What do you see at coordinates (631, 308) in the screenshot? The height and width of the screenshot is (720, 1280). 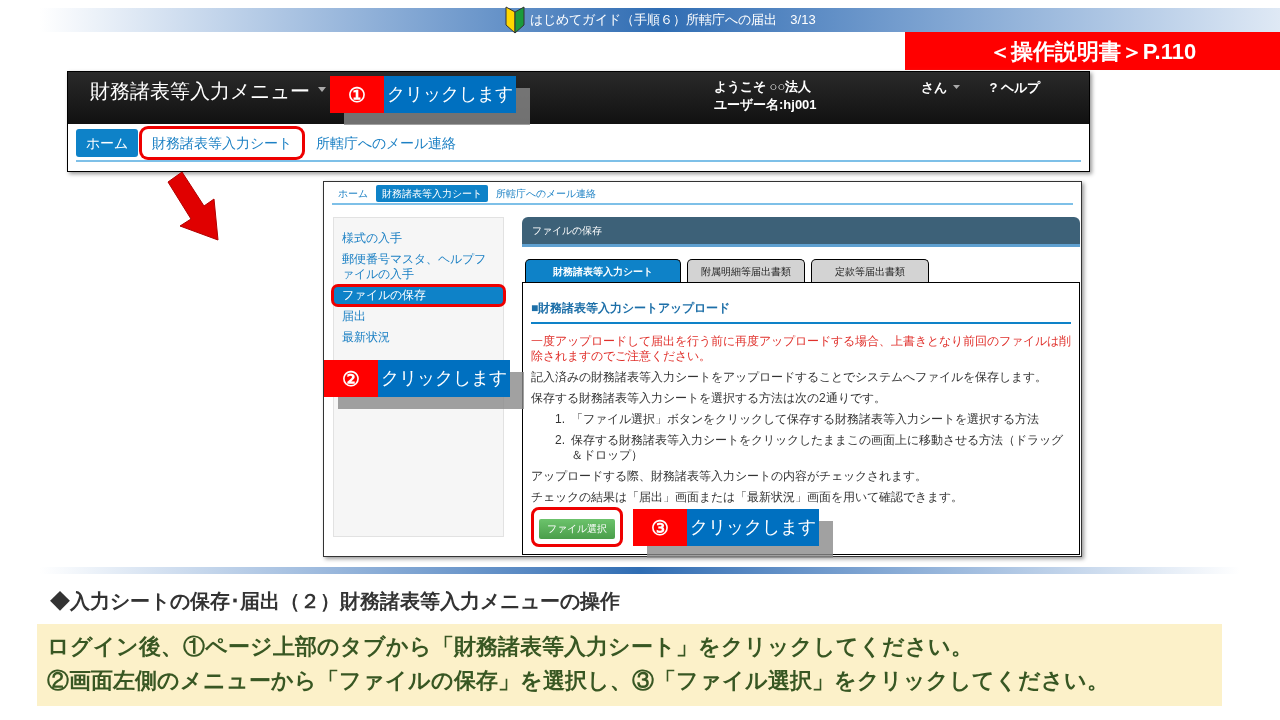 I see `section-title: ■財務諸表等入力シートアップロード` at bounding box center [631, 308].